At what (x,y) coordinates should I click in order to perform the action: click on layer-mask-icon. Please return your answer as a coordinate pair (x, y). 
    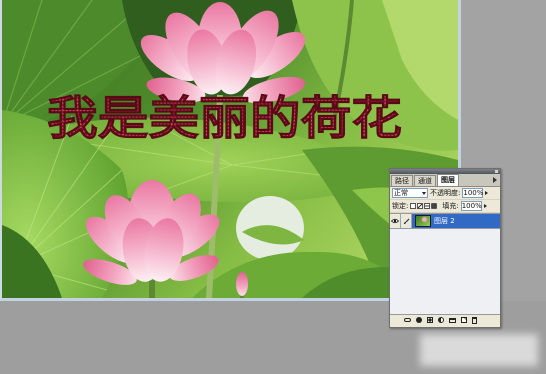
    Looking at the image, I should click on (430, 320).